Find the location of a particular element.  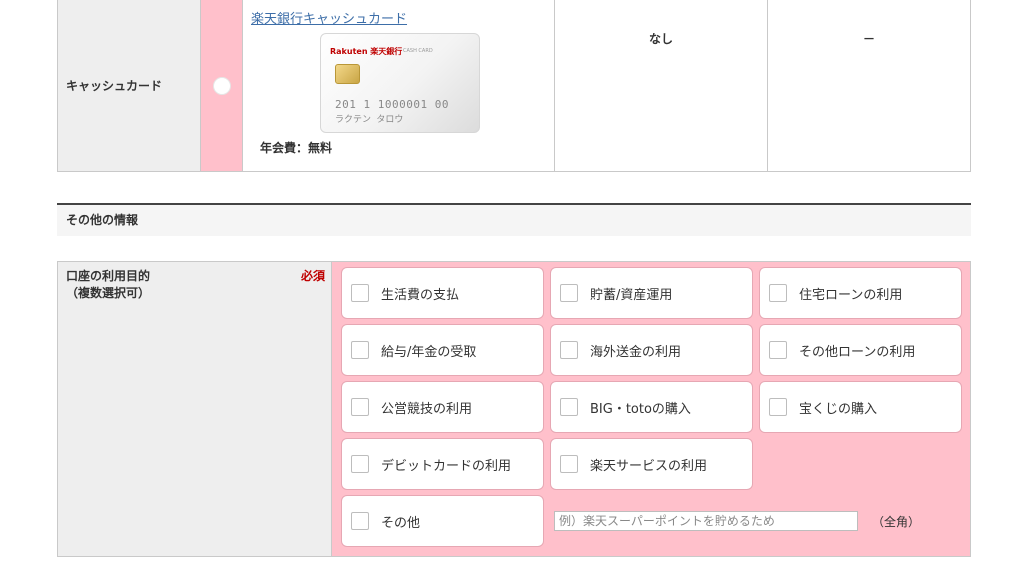

cash-card-fee-value: なし is located at coordinates (661, 85).